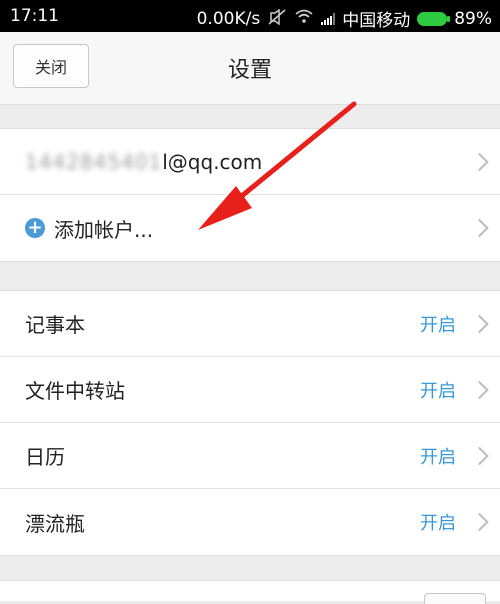 The image size is (500, 604). I want to click on status-bar: 17:11 0.00K/s 中国移动 89%, so click(250, 16).